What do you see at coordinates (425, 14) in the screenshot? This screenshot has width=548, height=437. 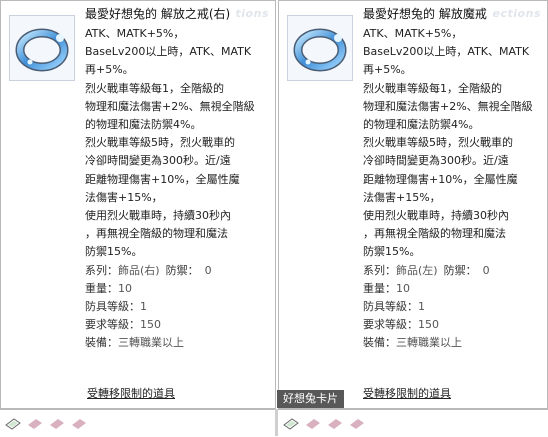 I see `item-title: 最愛好想兔的 解放魔戒` at bounding box center [425, 14].